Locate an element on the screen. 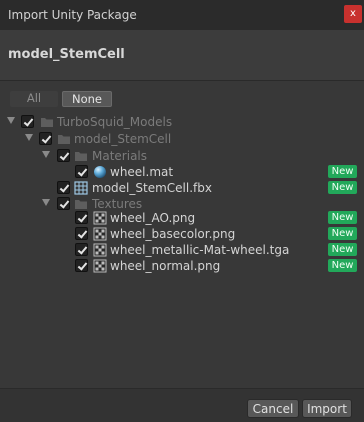 The image size is (364, 422). tree-label-textures: Textures is located at coordinates (117, 204).